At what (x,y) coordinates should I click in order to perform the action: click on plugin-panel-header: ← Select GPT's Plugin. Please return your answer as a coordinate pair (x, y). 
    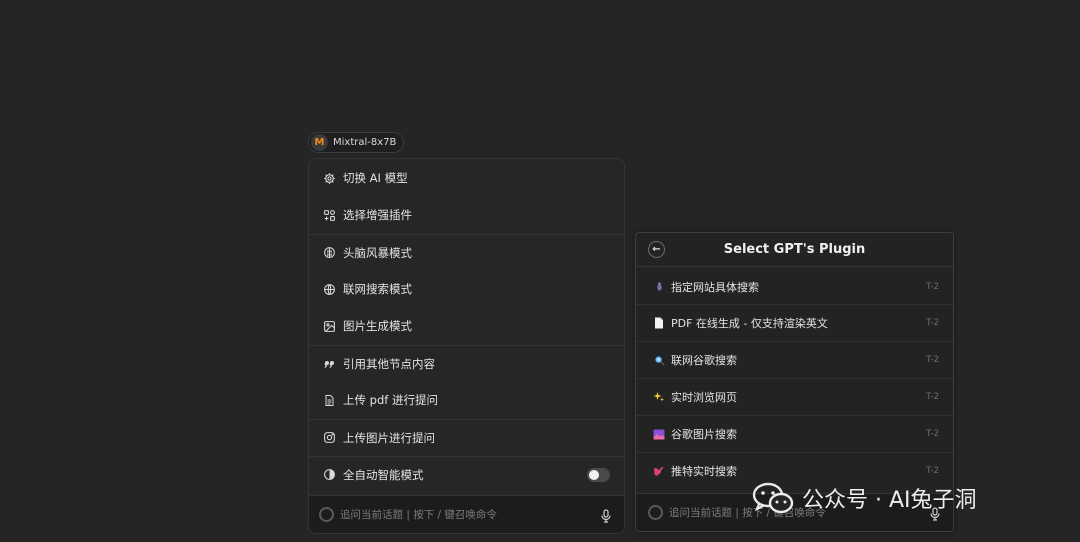
    Looking at the image, I should click on (794, 250).